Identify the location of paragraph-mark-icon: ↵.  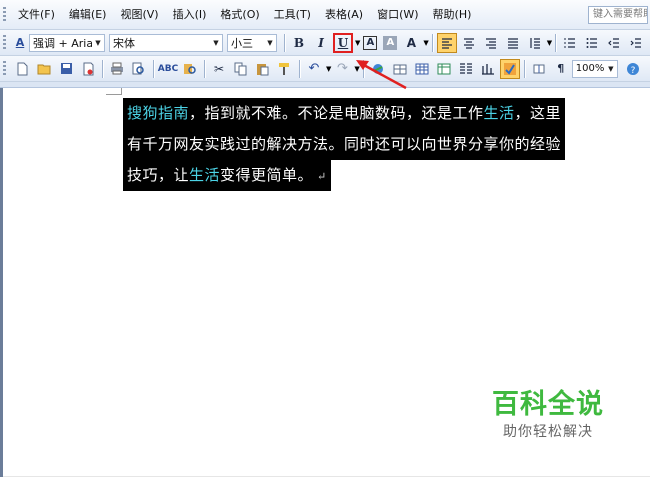
(322, 176).